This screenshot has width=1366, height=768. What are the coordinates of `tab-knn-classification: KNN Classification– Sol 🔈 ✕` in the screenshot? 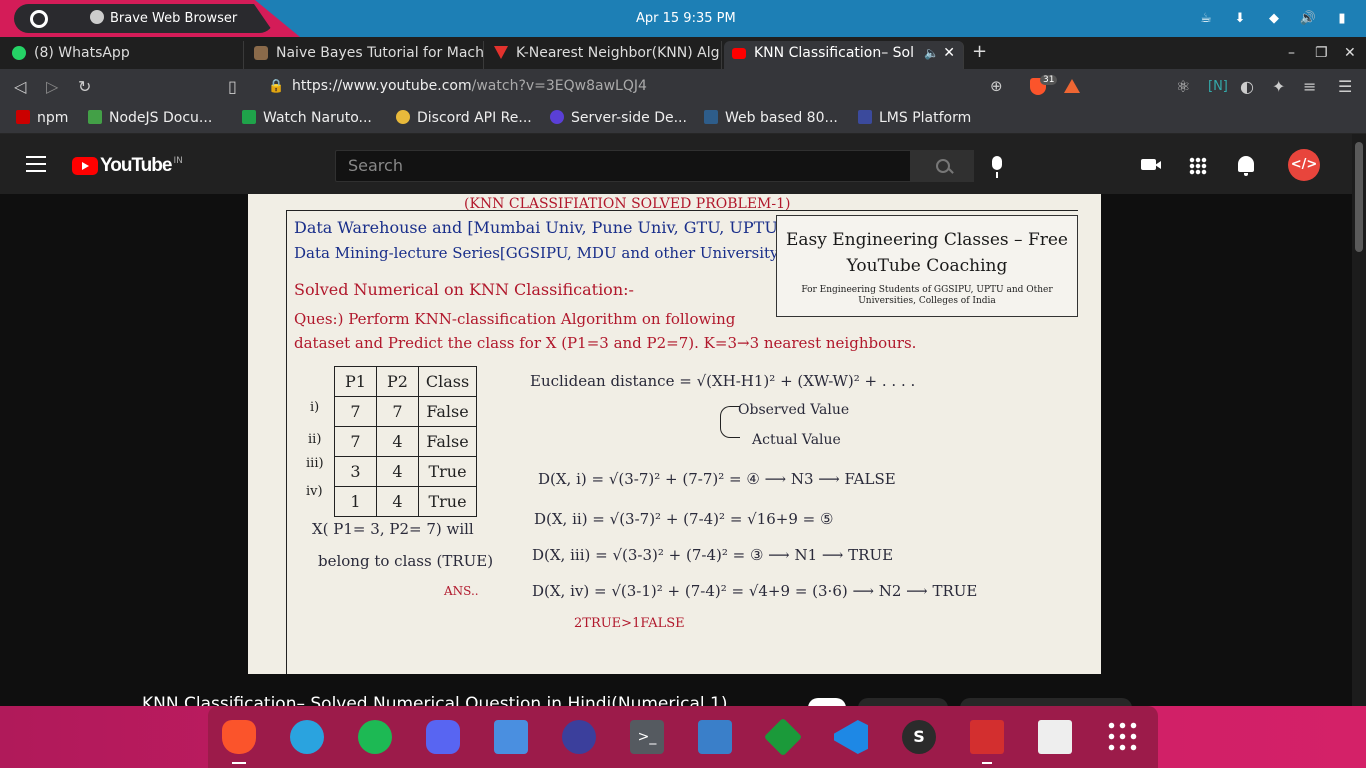 It's located at (844, 55).